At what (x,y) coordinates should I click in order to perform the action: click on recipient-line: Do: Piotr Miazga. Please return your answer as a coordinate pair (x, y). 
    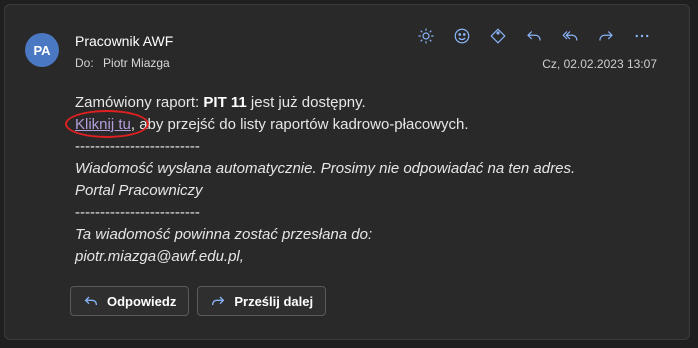
    Looking at the image, I should click on (122, 63).